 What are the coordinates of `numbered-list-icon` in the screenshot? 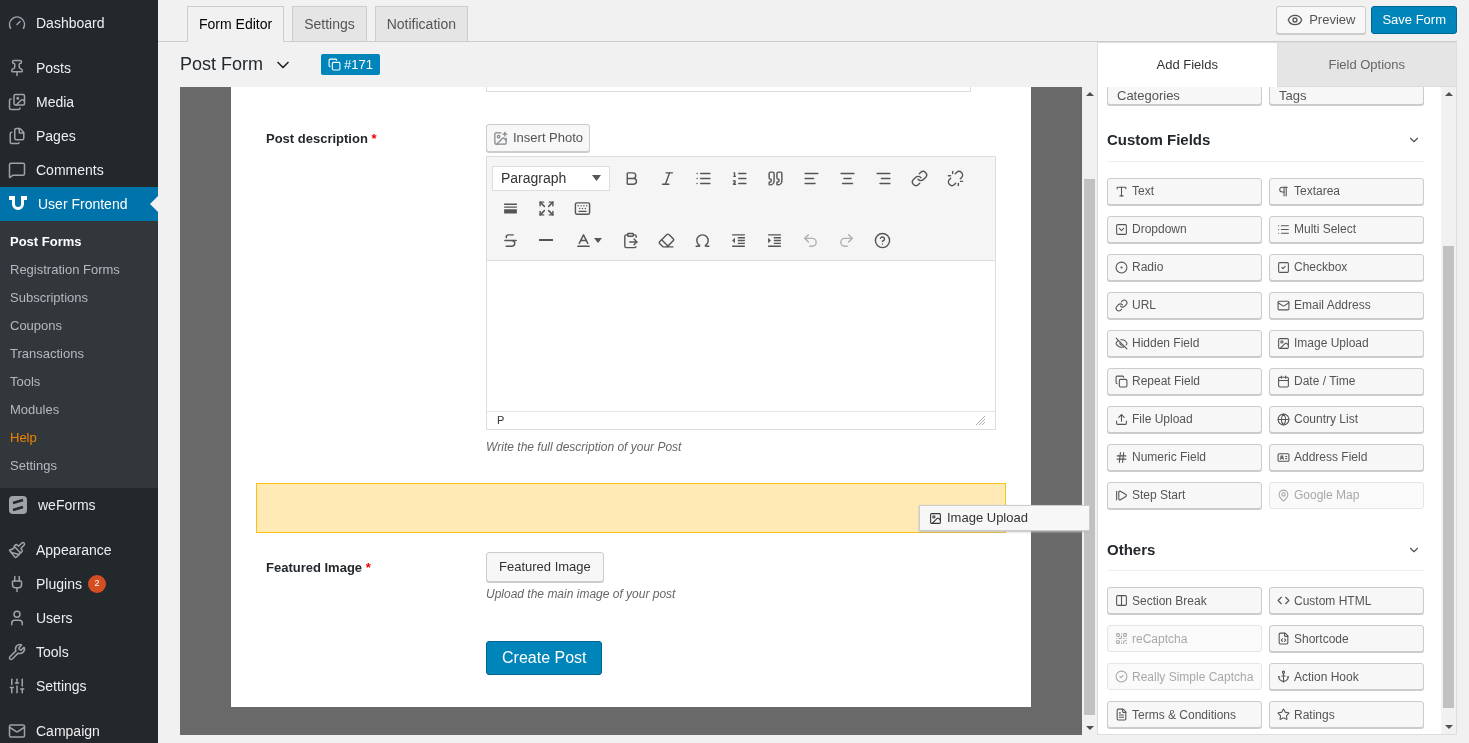 It's located at (739, 178).